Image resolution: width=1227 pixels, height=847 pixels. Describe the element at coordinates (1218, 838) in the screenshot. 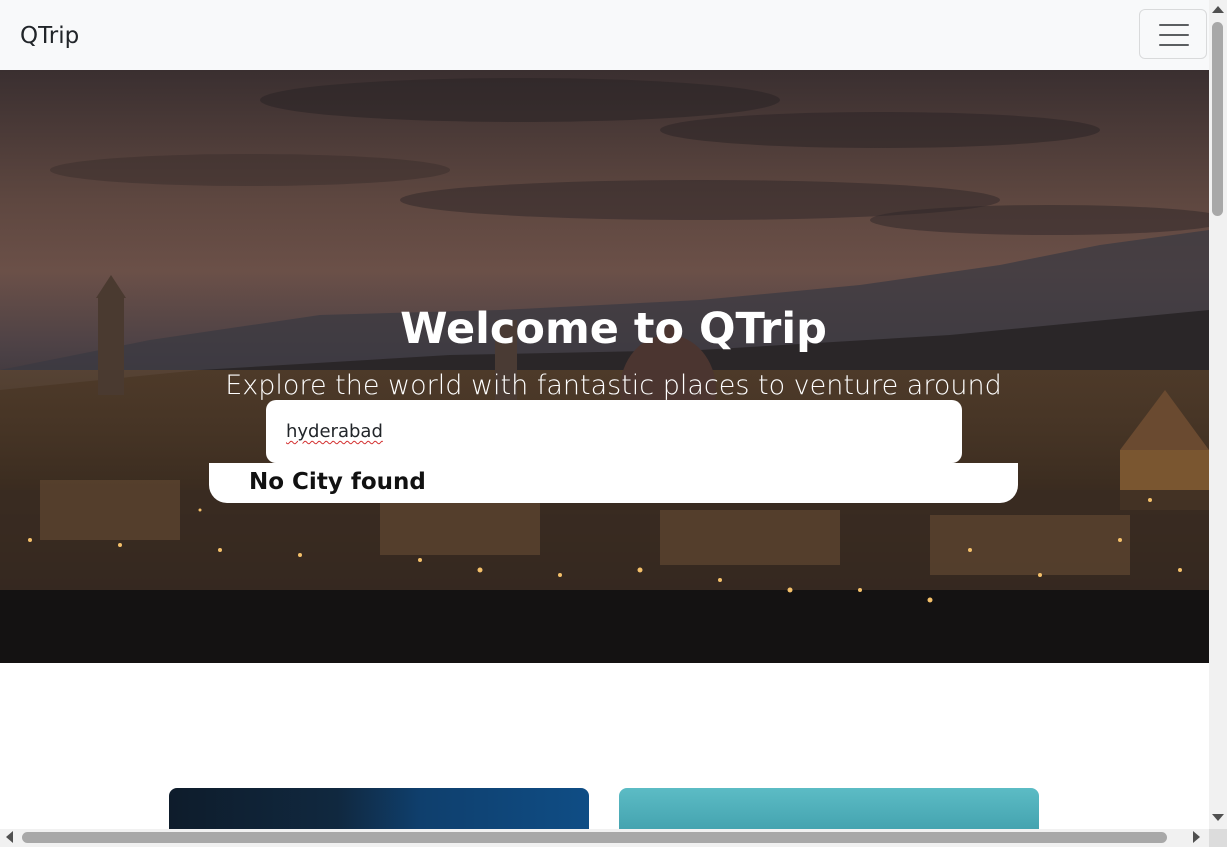

I see `scrollbar-corner` at that location.